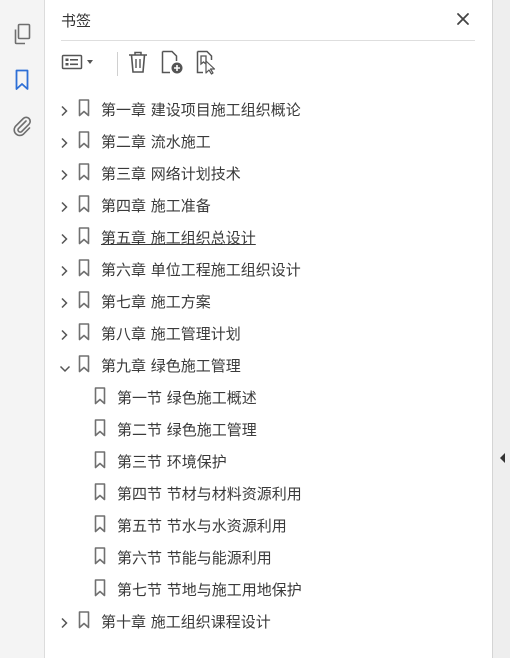 The height and width of the screenshot is (658, 510). What do you see at coordinates (22, 329) in the screenshot?
I see `navigation-rail` at bounding box center [22, 329].